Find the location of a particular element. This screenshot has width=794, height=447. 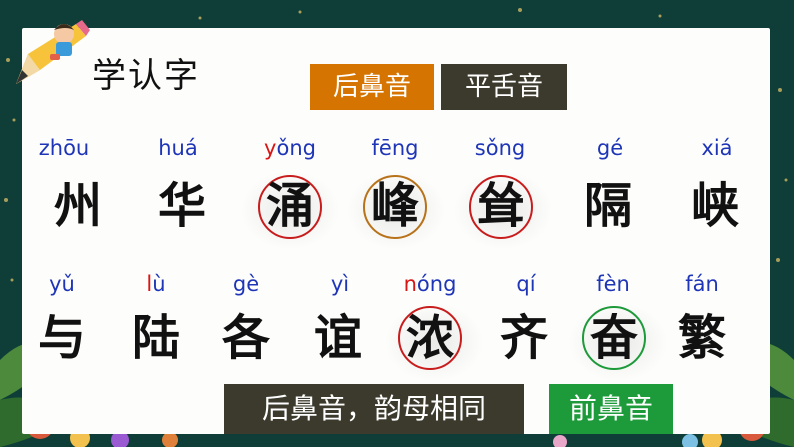

character: 州 is located at coordinates (77, 206).